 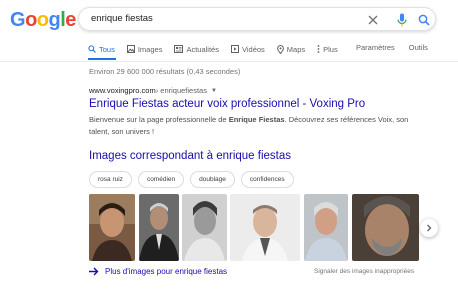 What do you see at coordinates (253, 49) in the screenshot?
I see `tab-label: Vidéos` at bounding box center [253, 49].